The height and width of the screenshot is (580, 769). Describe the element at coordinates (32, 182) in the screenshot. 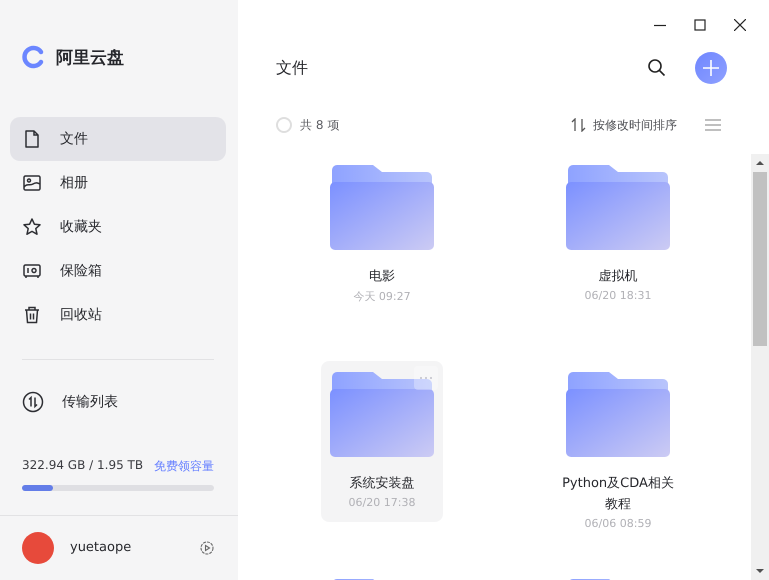

I see `photo-icon` at that location.